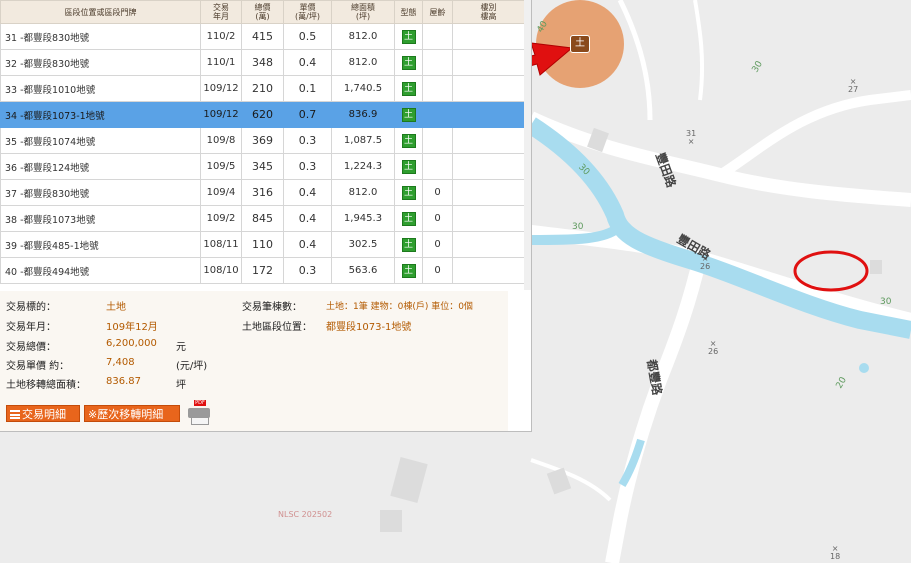  I want to click on table-row: 37 -都豐段830地號 109/4 316 0.4 812.0 土 0, so click(262, 192).